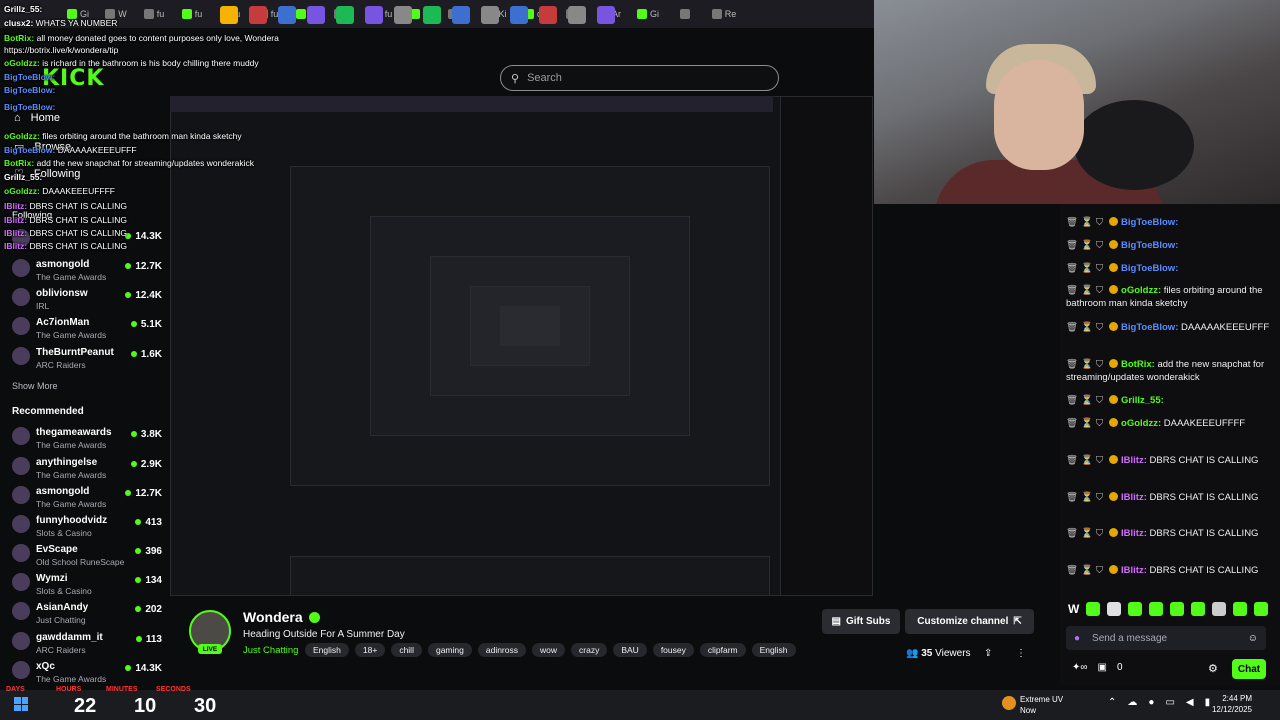  Describe the element at coordinates (1190, 702) in the screenshot. I see `speaker-icon: ◀` at that location.